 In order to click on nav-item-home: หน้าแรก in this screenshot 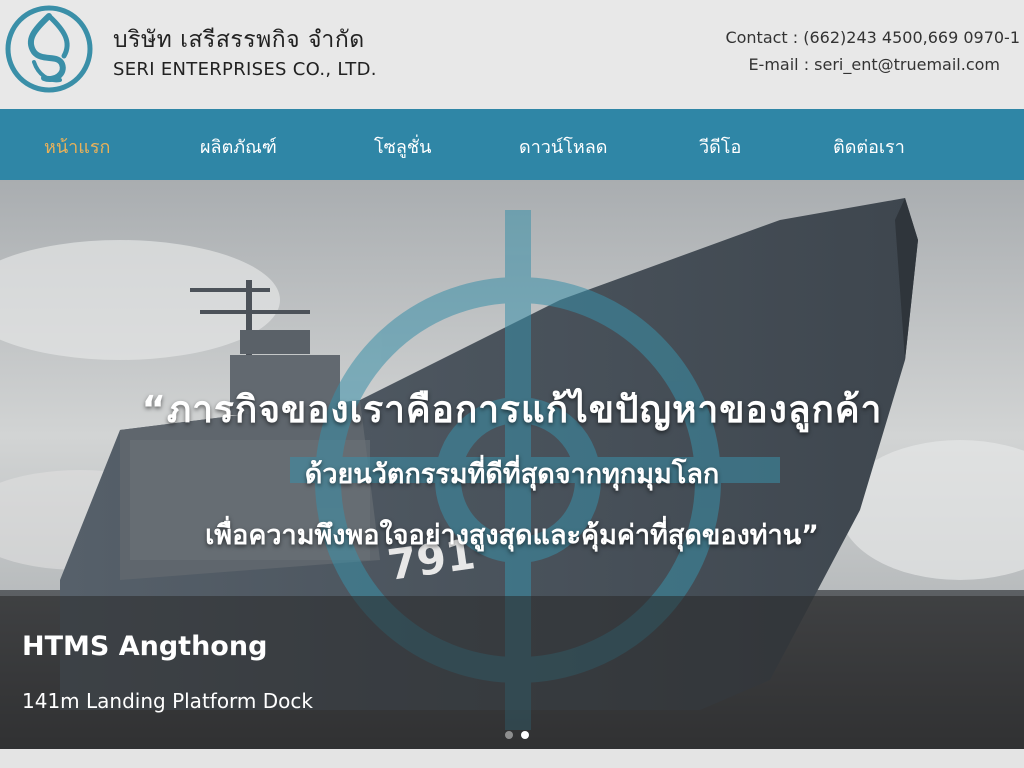, I will do `click(77, 146)`.